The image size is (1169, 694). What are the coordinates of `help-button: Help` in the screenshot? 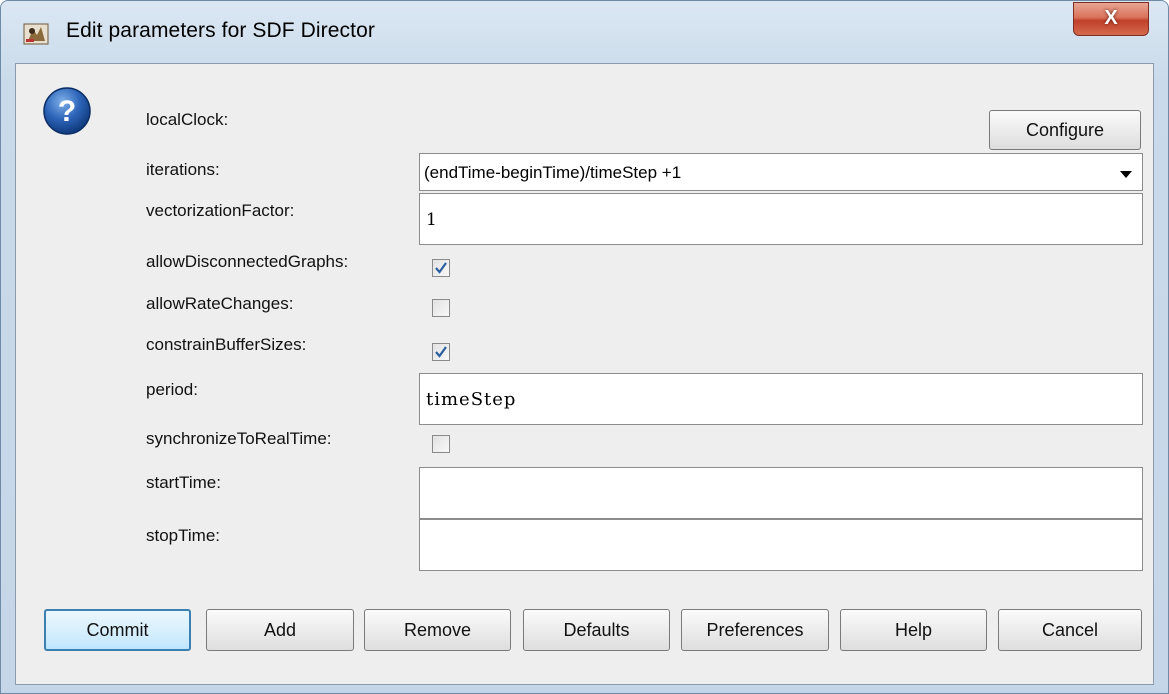 It's located at (913, 630).